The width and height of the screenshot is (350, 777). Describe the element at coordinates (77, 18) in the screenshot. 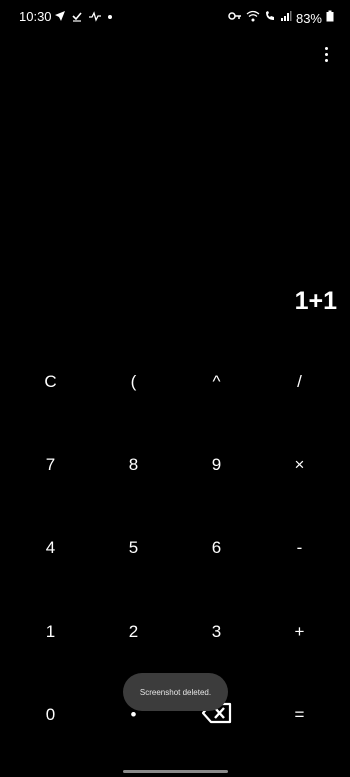

I see `check-notification-icon` at that location.